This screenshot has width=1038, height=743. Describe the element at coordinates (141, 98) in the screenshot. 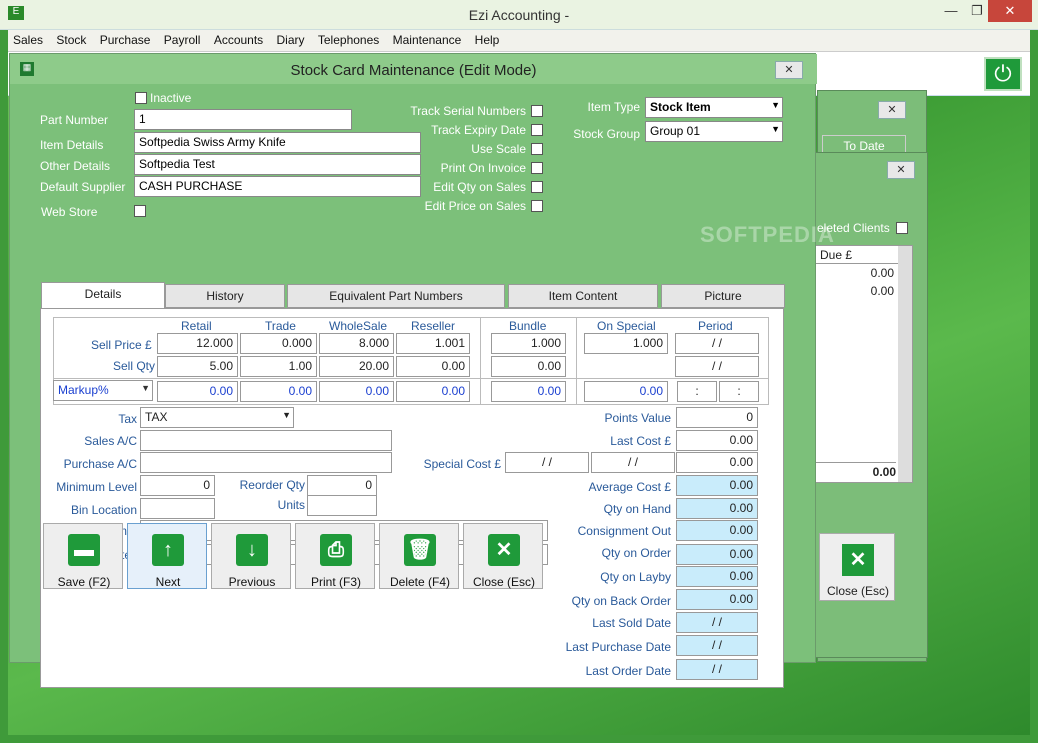

I see `inactive-checkbox` at that location.